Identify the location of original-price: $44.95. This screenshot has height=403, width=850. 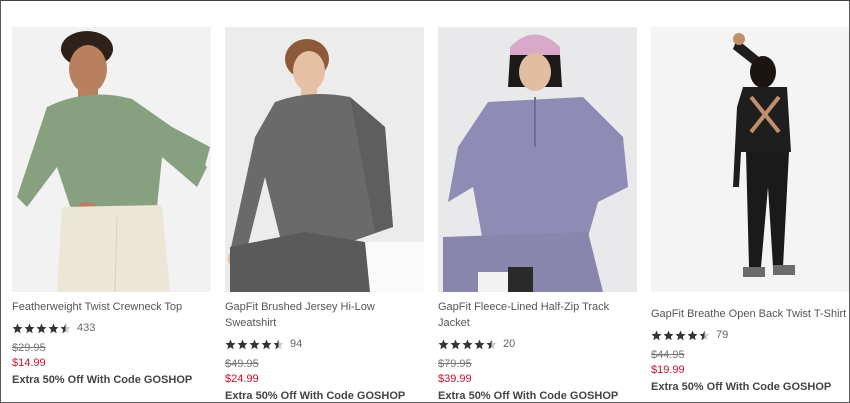
(668, 355).